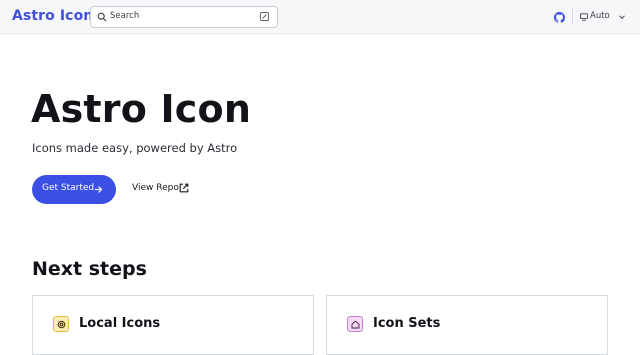 Image resolution: width=640 pixels, height=355 pixels. Describe the element at coordinates (173, 325) in the screenshot. I see `card-local-icons: Local Icons` at that location.